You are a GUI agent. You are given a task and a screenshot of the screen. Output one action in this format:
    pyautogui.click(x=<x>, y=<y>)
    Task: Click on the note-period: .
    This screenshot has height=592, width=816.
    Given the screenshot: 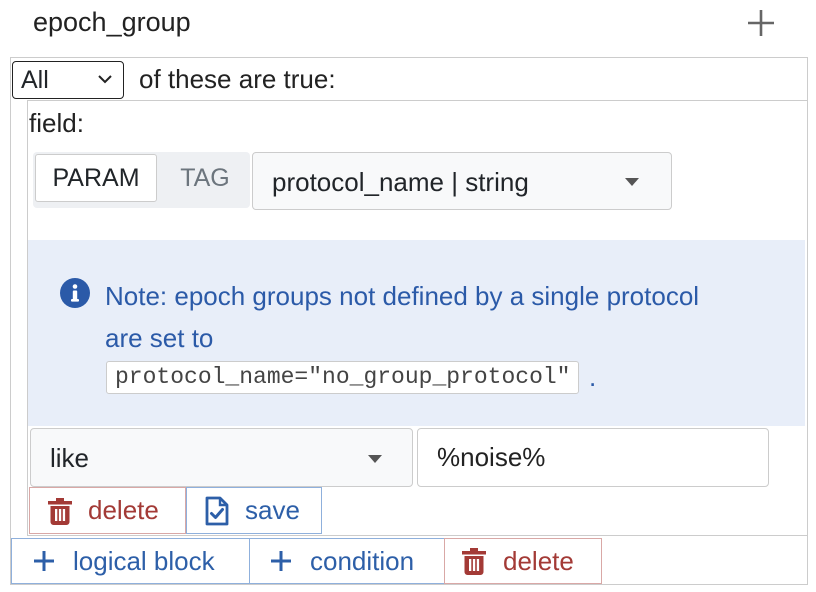 What is the action you would take?
    pyautogui.click(x=593, y=377)
    